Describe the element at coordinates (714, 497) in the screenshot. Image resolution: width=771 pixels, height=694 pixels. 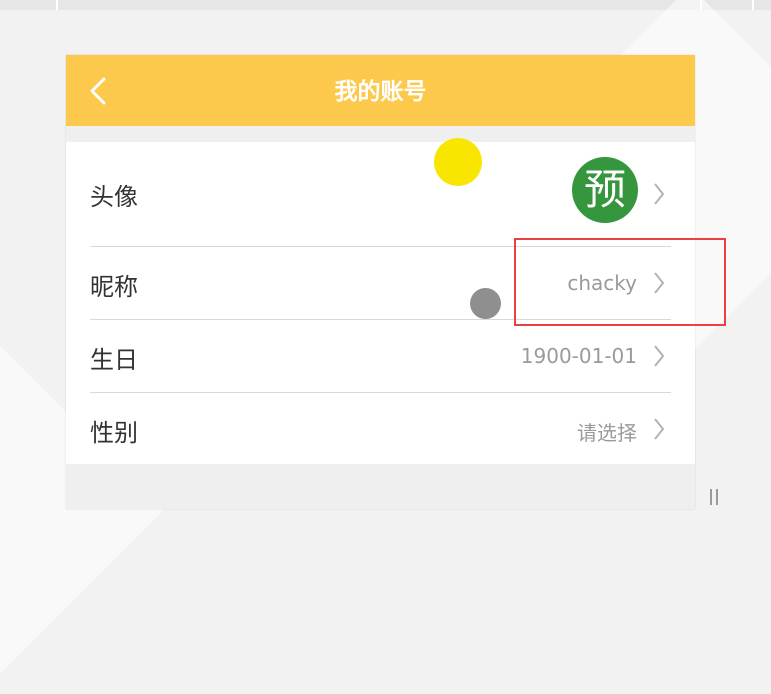
I see `resize-grip-icon` at that location.